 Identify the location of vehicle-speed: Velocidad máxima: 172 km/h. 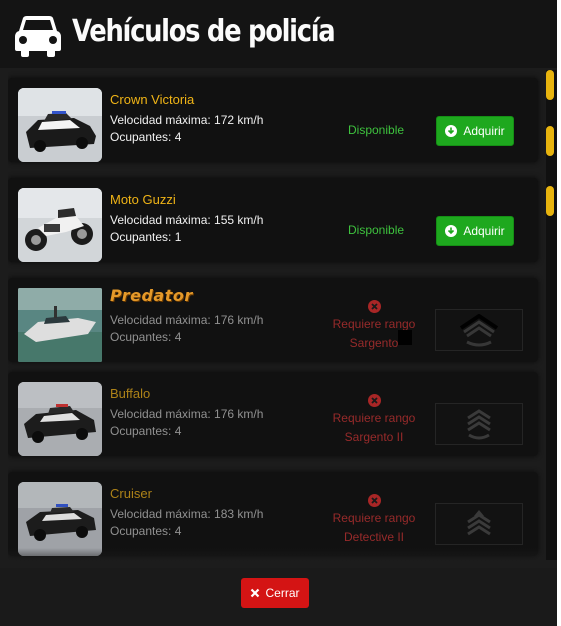
(187, 120).